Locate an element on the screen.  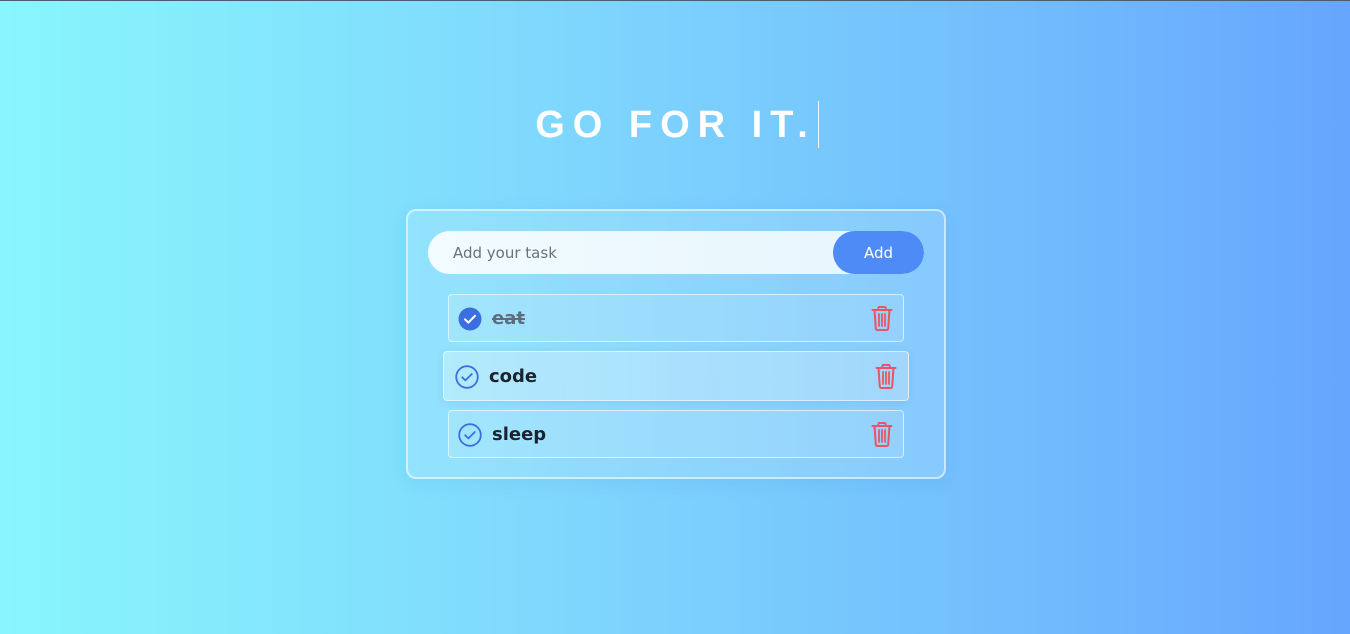
task-input is located at coordinates (633, 252).